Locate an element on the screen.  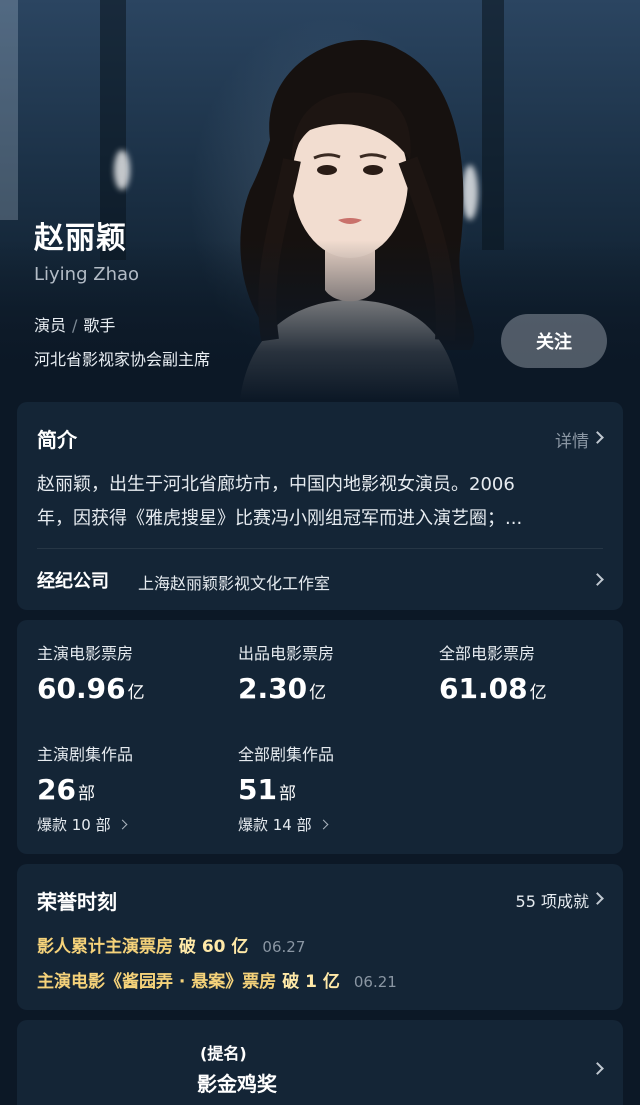
honors-count-link: 55 项成就 is located at coordinates (552, 900).